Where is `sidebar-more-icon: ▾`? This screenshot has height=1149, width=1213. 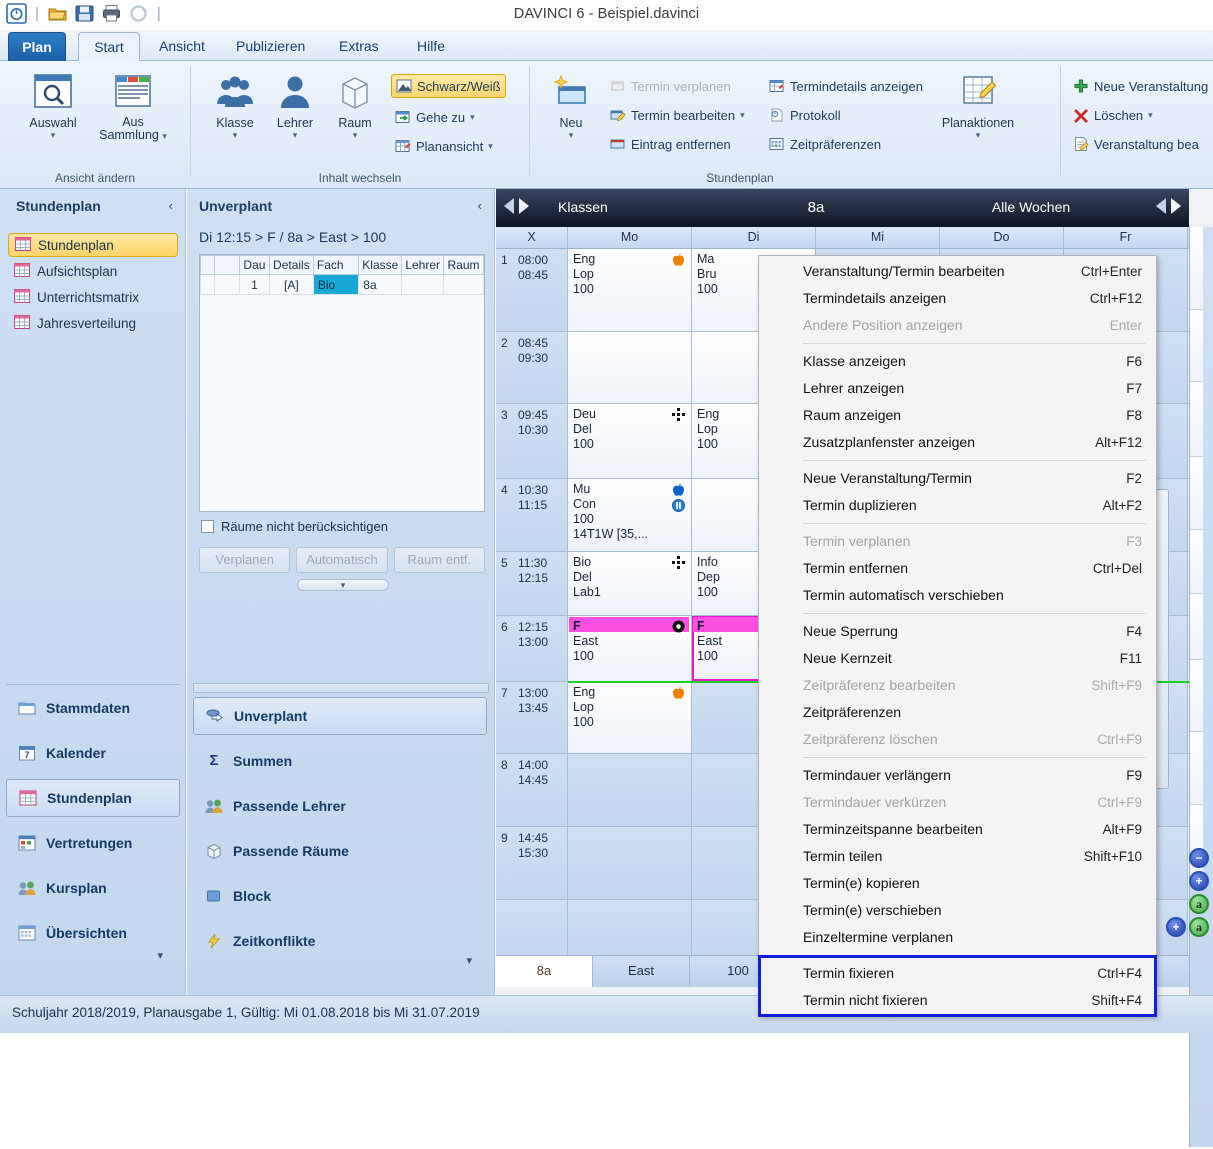
sidebar-more-icon: ▾ is located at coordinates (160, 955).